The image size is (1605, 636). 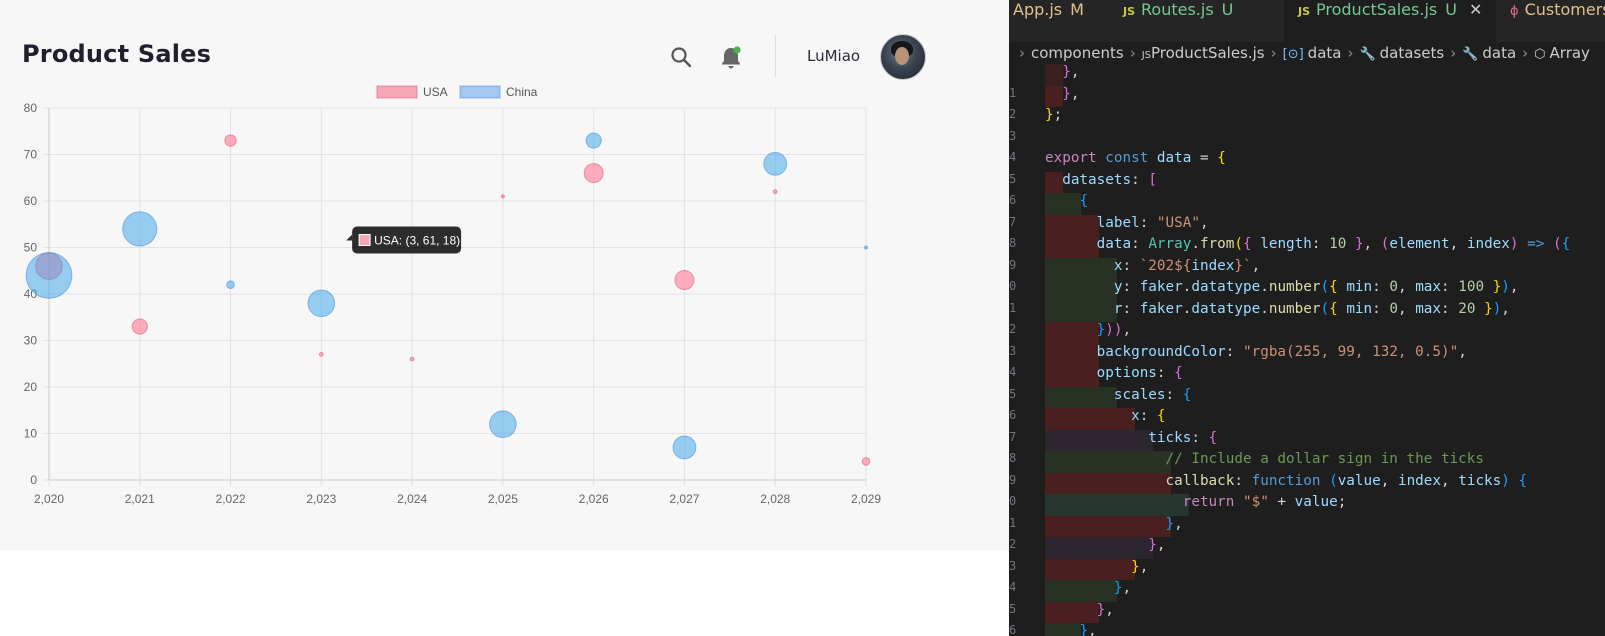 What do you see at coordinates (1307, 462) in the screenshot?
I see `code-line: 8 // Include a dollar sign in the ticks` at bounding box center [1307, 462].